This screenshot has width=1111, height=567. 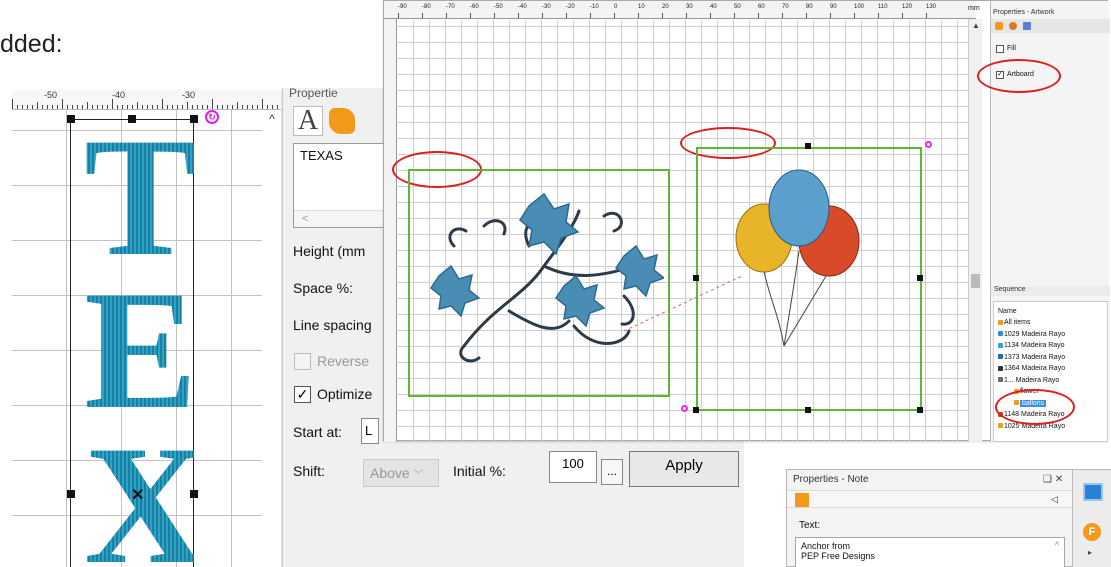 What do you see at coordinates (1092, 532) in the screenshot?
I see `font-icon: F` at bounding box center [1092, 532].